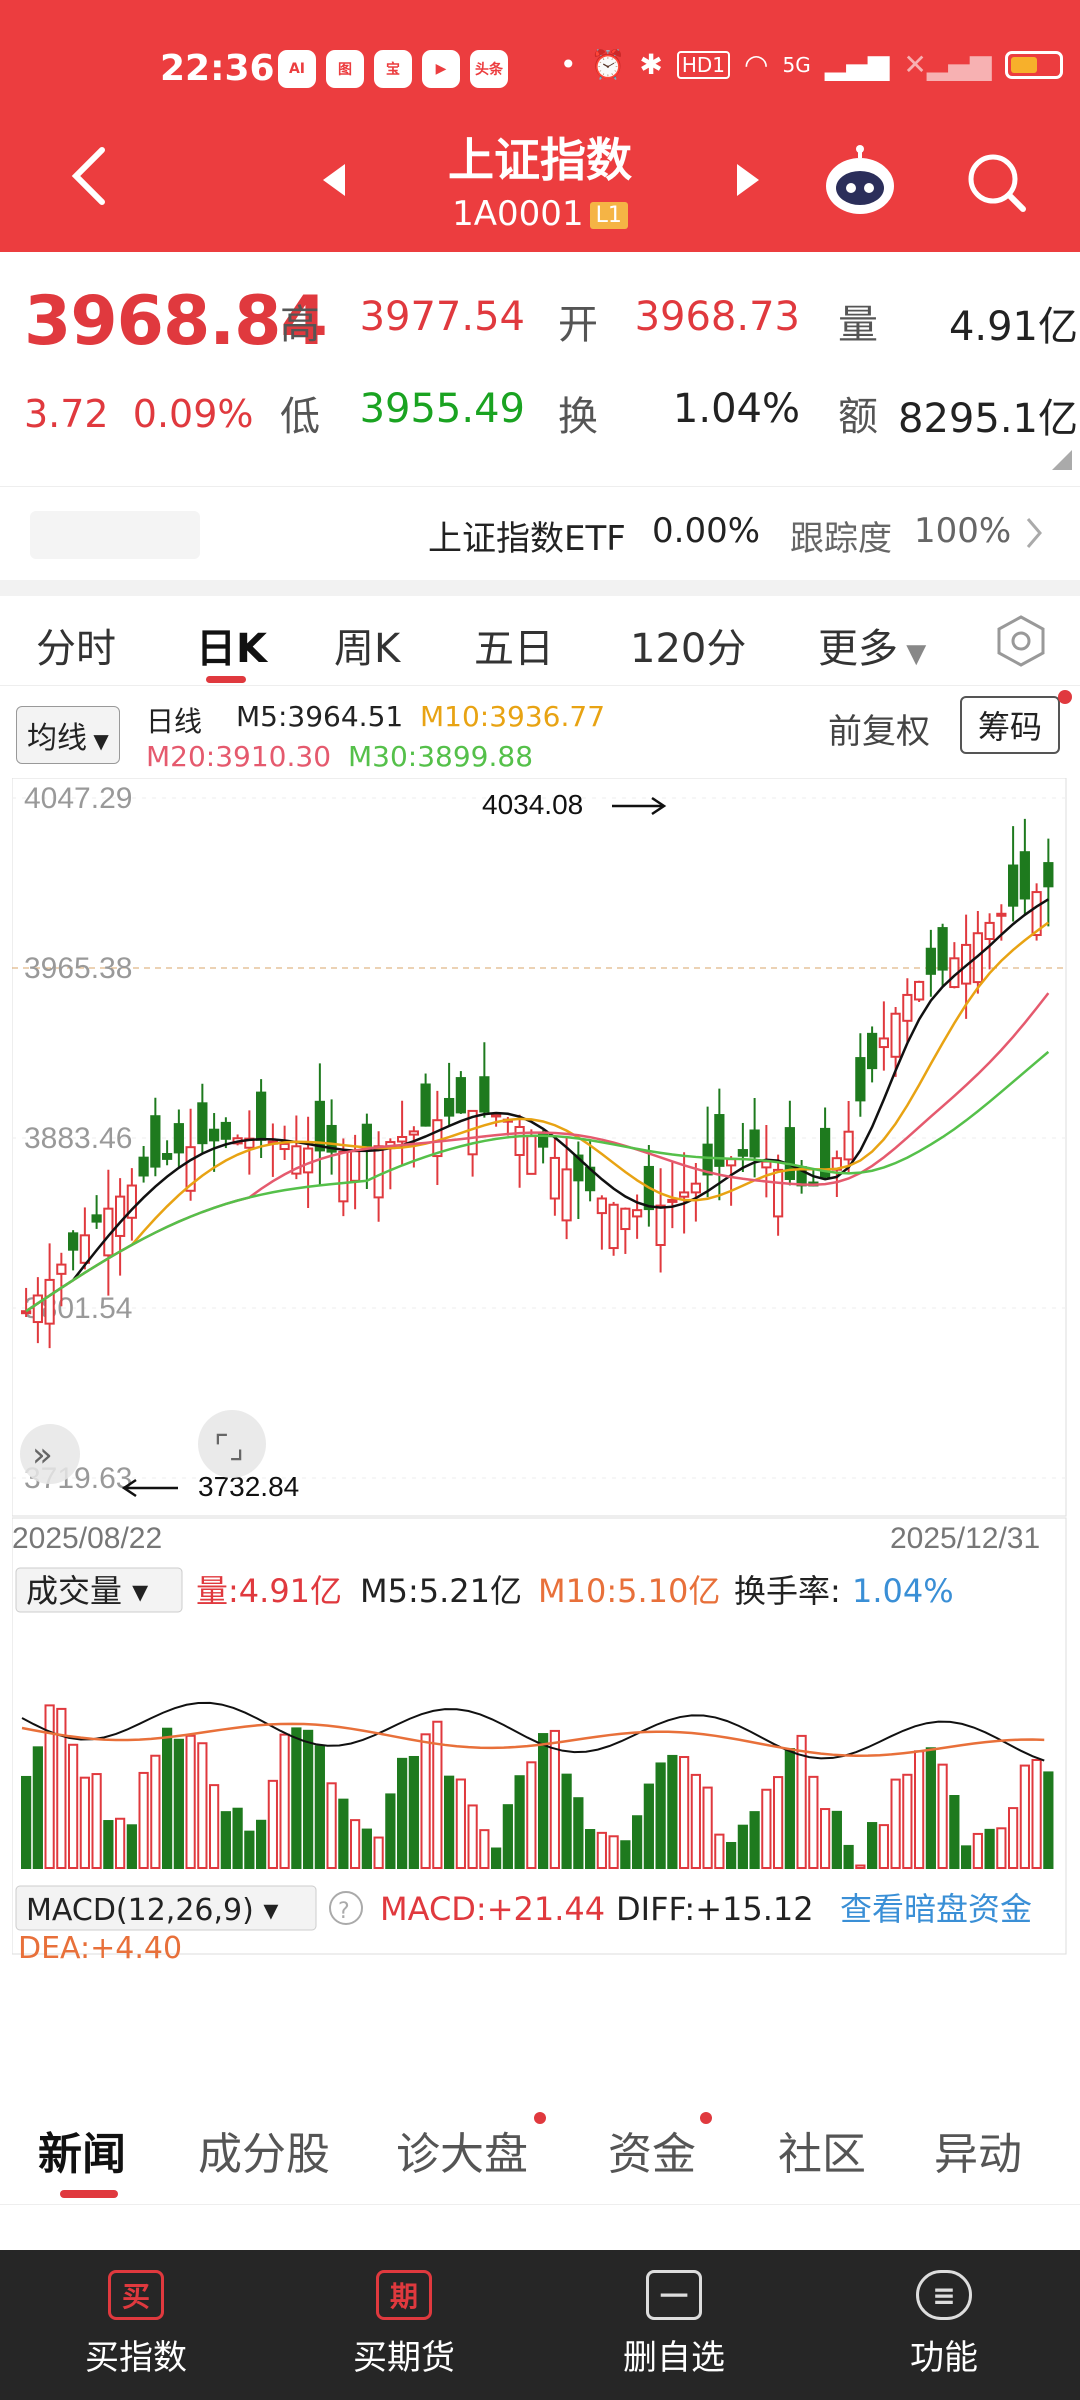 This screenshot has width=1080, height=2400. What do you see at coordinates (139, 414) in the screenshot?
I see `price-change: 3.72 0.09%` at bounding box center [139, 414].